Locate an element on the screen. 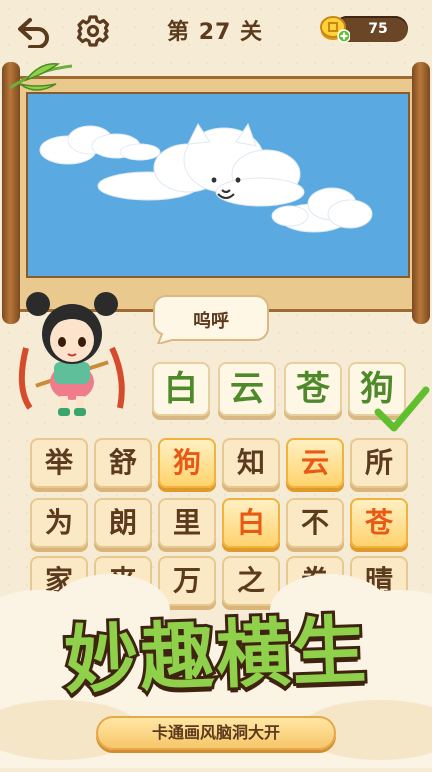  coin-counter: 75 is located at coordinates (364, 29).